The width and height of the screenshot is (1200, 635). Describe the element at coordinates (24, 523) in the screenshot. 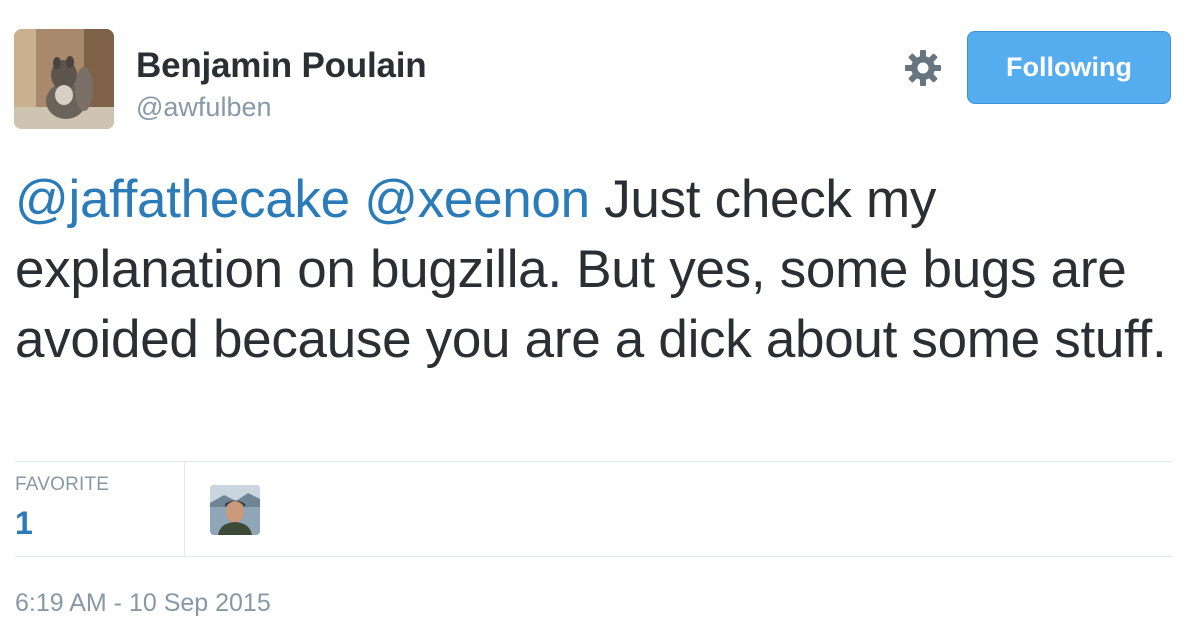

I see `favorite-count: 1` at that location.